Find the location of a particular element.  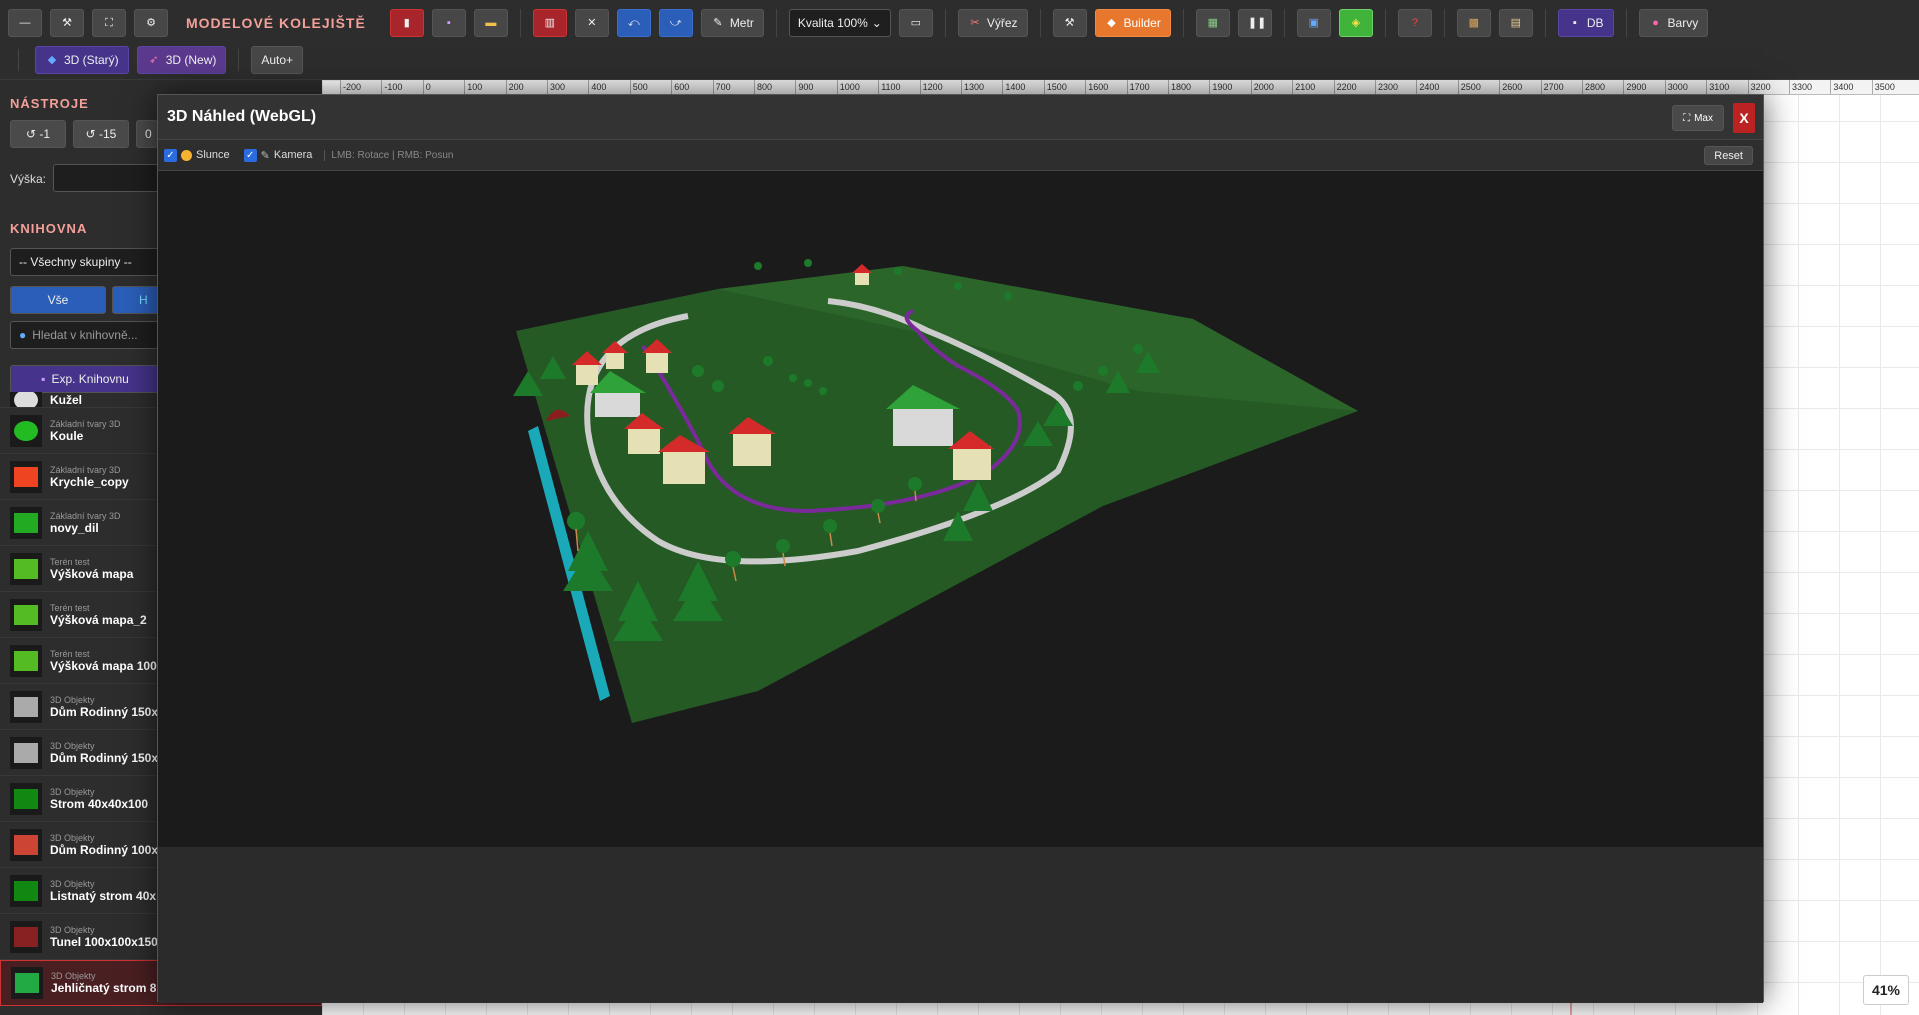

library-item-name: Výšková mapa_2 is located at coordinates (98, 619).